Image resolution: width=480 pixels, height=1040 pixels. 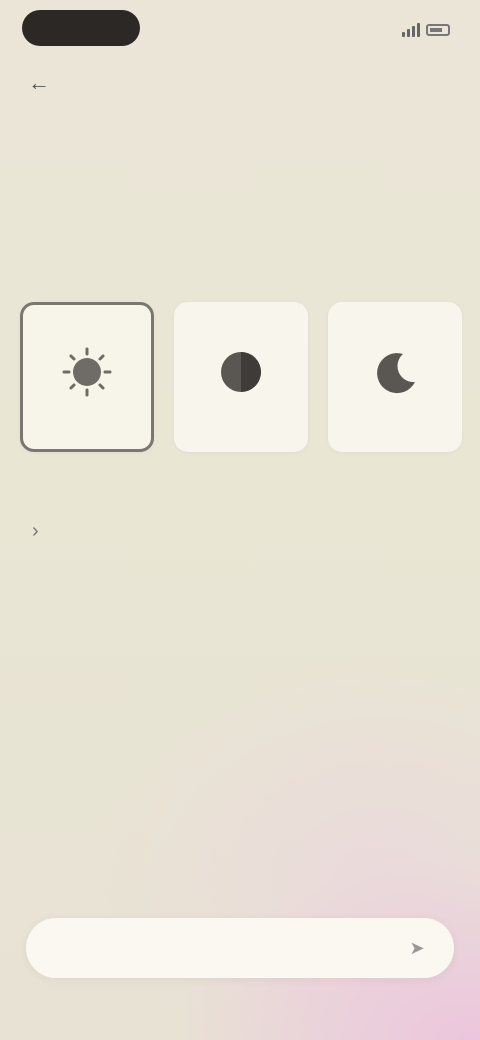 I want to click on message-input-bar: ➤, so click(x=240, y=948).